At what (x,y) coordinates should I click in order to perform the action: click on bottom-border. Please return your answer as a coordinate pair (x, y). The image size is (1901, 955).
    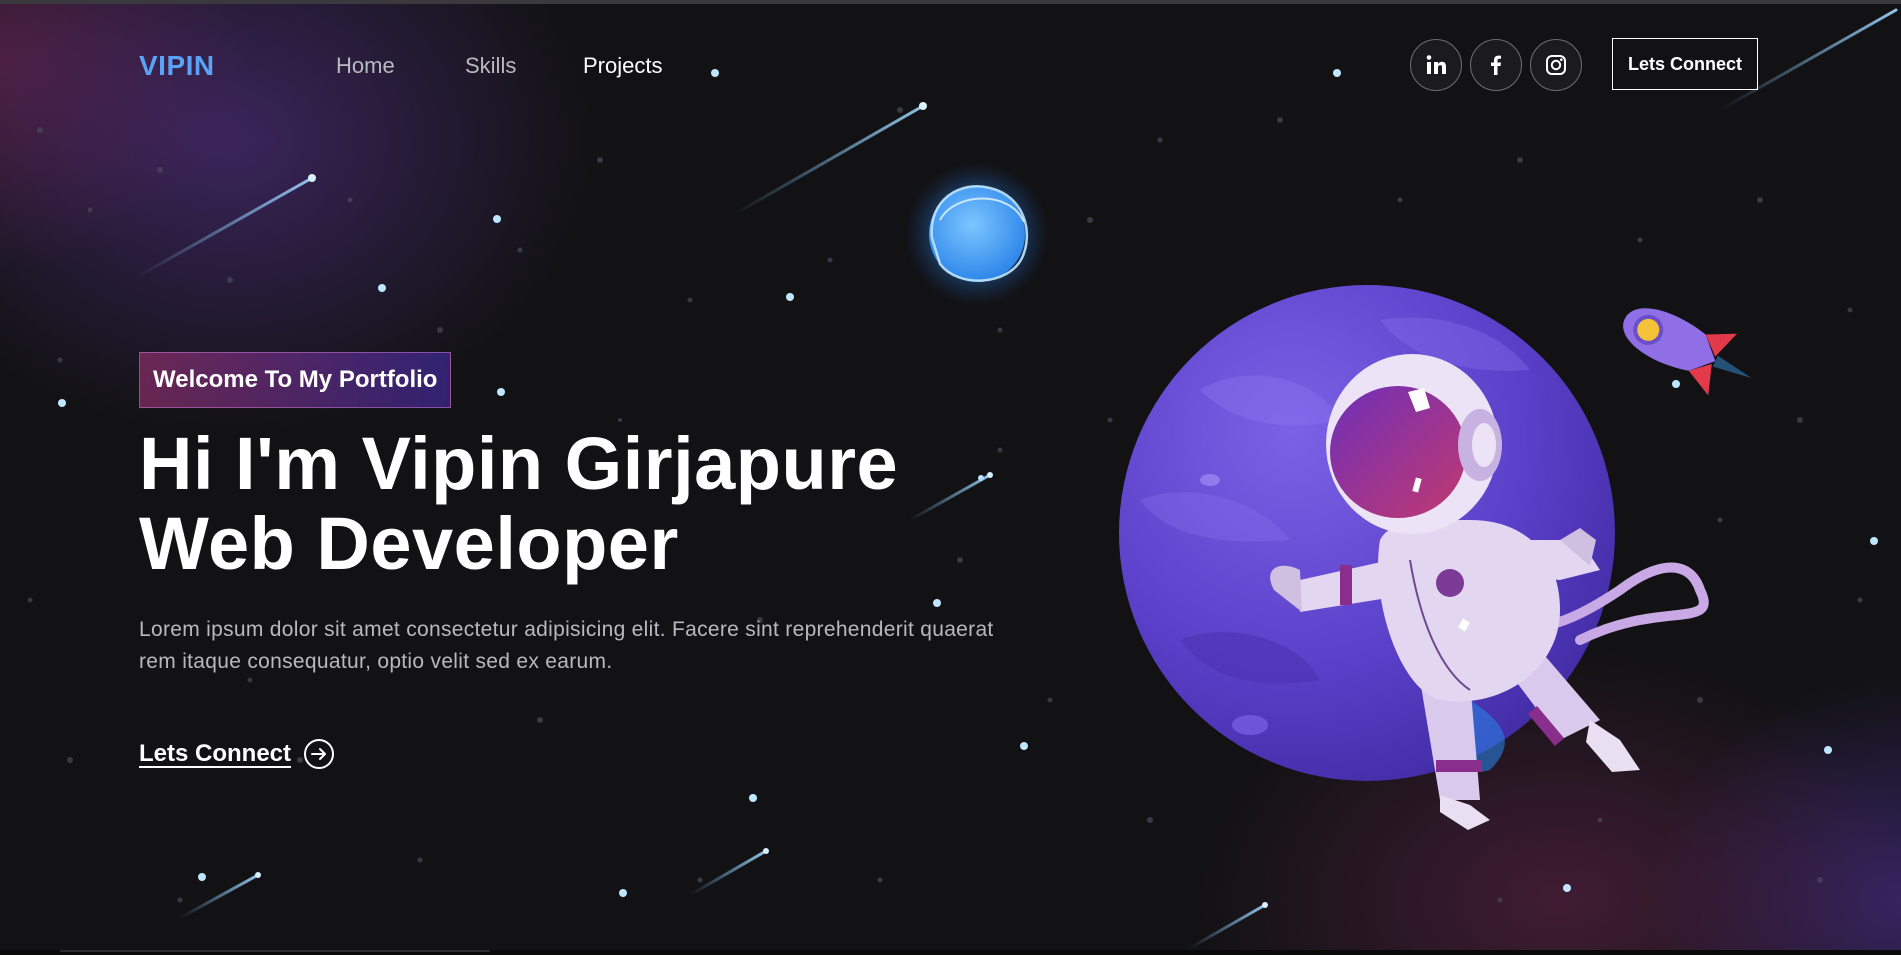
    Looking at the image, I should click on (950, 952).